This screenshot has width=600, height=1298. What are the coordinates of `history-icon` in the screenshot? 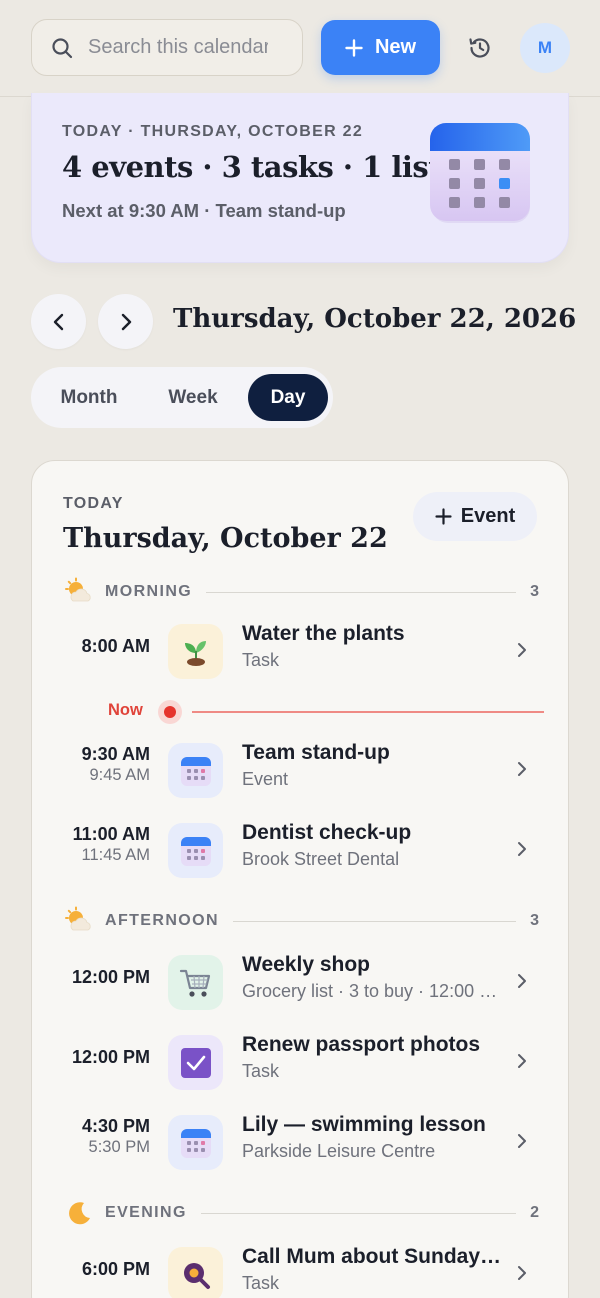 It's located at (479, 48).